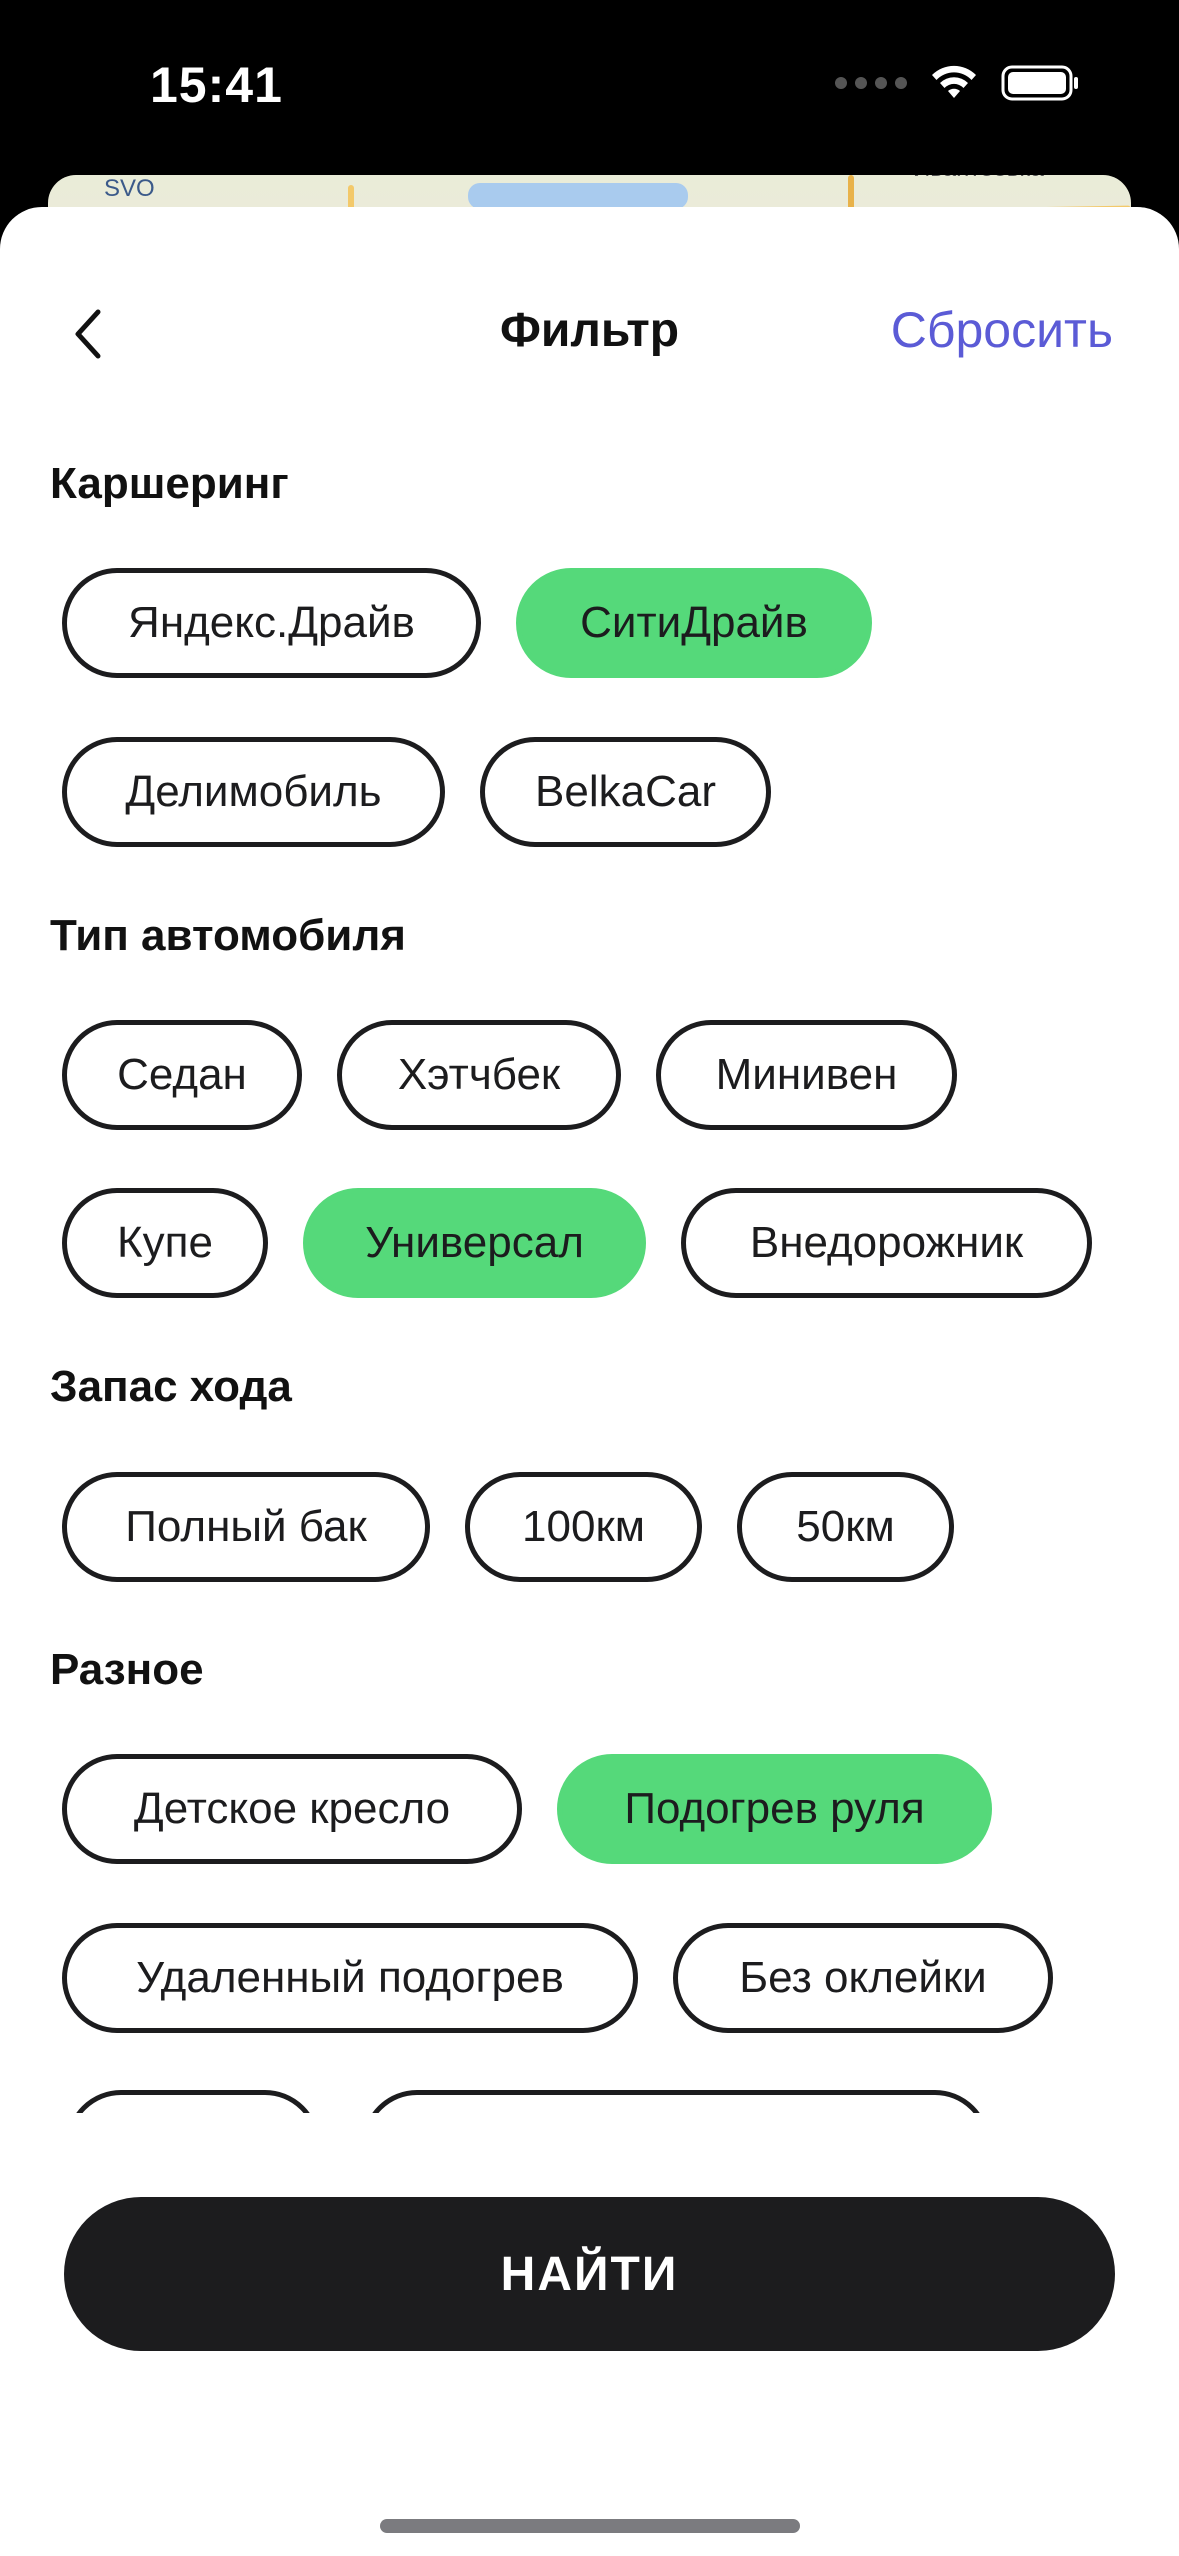 This screenshot has height=2556, width=1179. What do you see at coordinates (978, 179) in the screenshot?
I see `map-label-city: Ивантеевка` at bounding box center [978, 179].